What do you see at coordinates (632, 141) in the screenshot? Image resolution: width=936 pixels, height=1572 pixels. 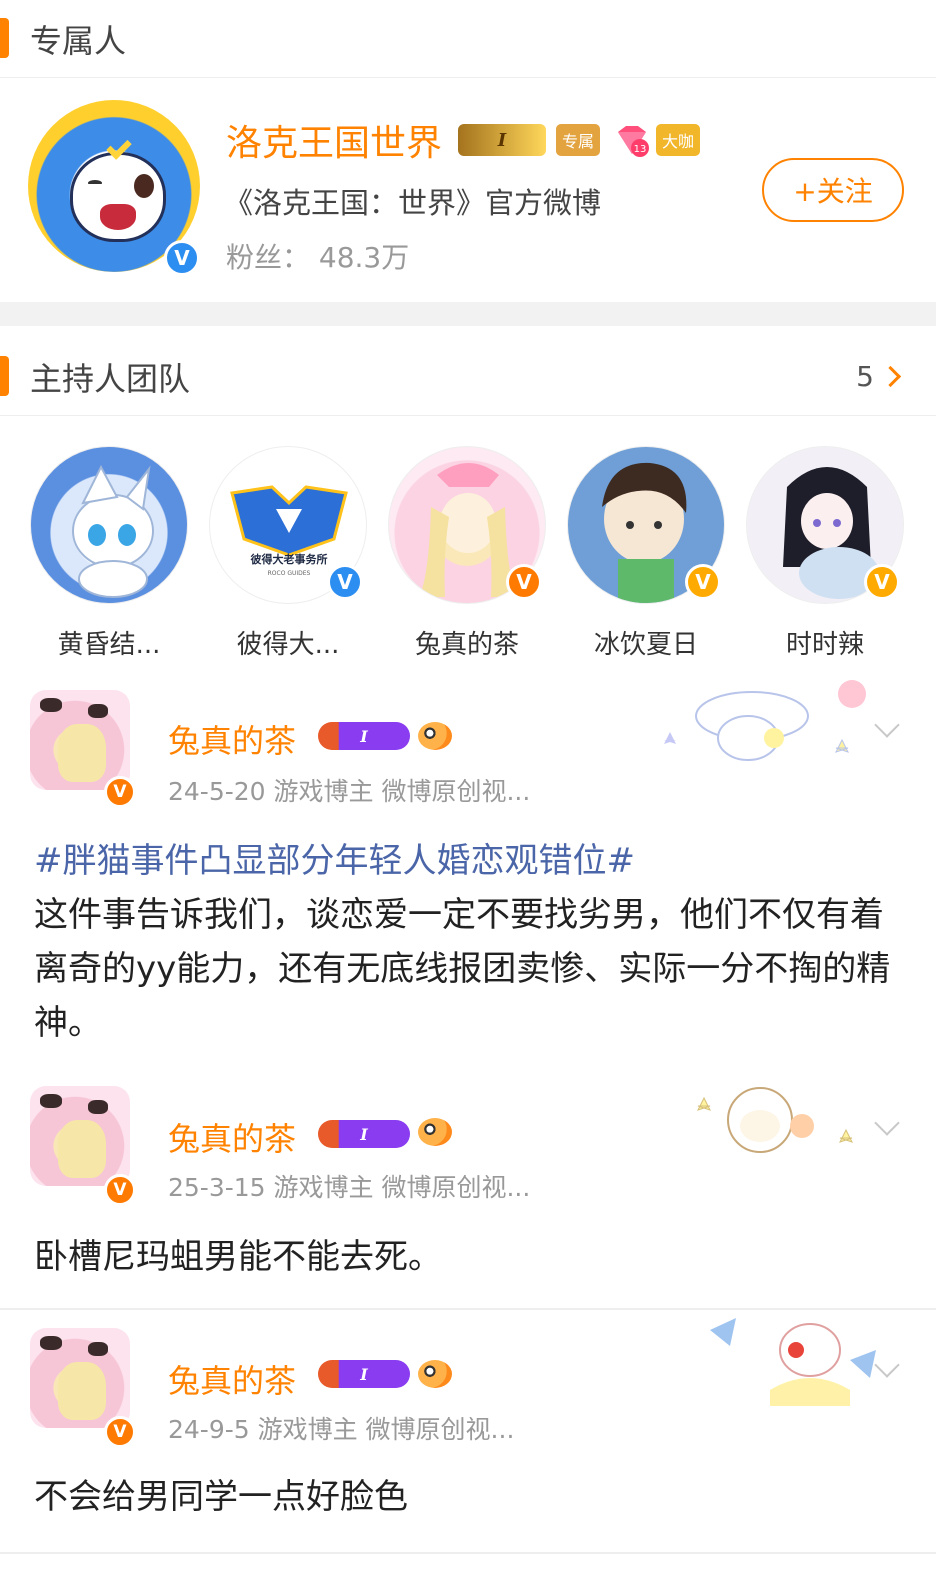 I see `gem-level-icon: 13` at bounding box center [632, 141].